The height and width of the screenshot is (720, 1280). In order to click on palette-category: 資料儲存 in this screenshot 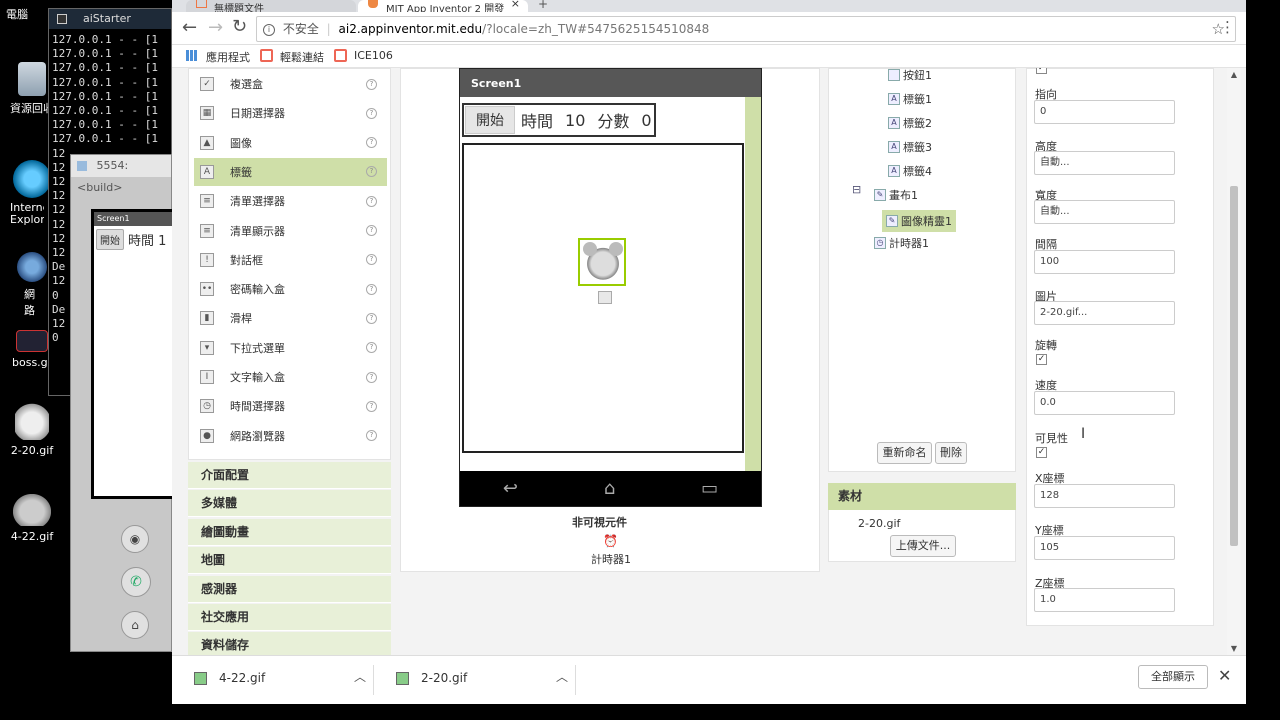, I will do `click(289, 643)`.